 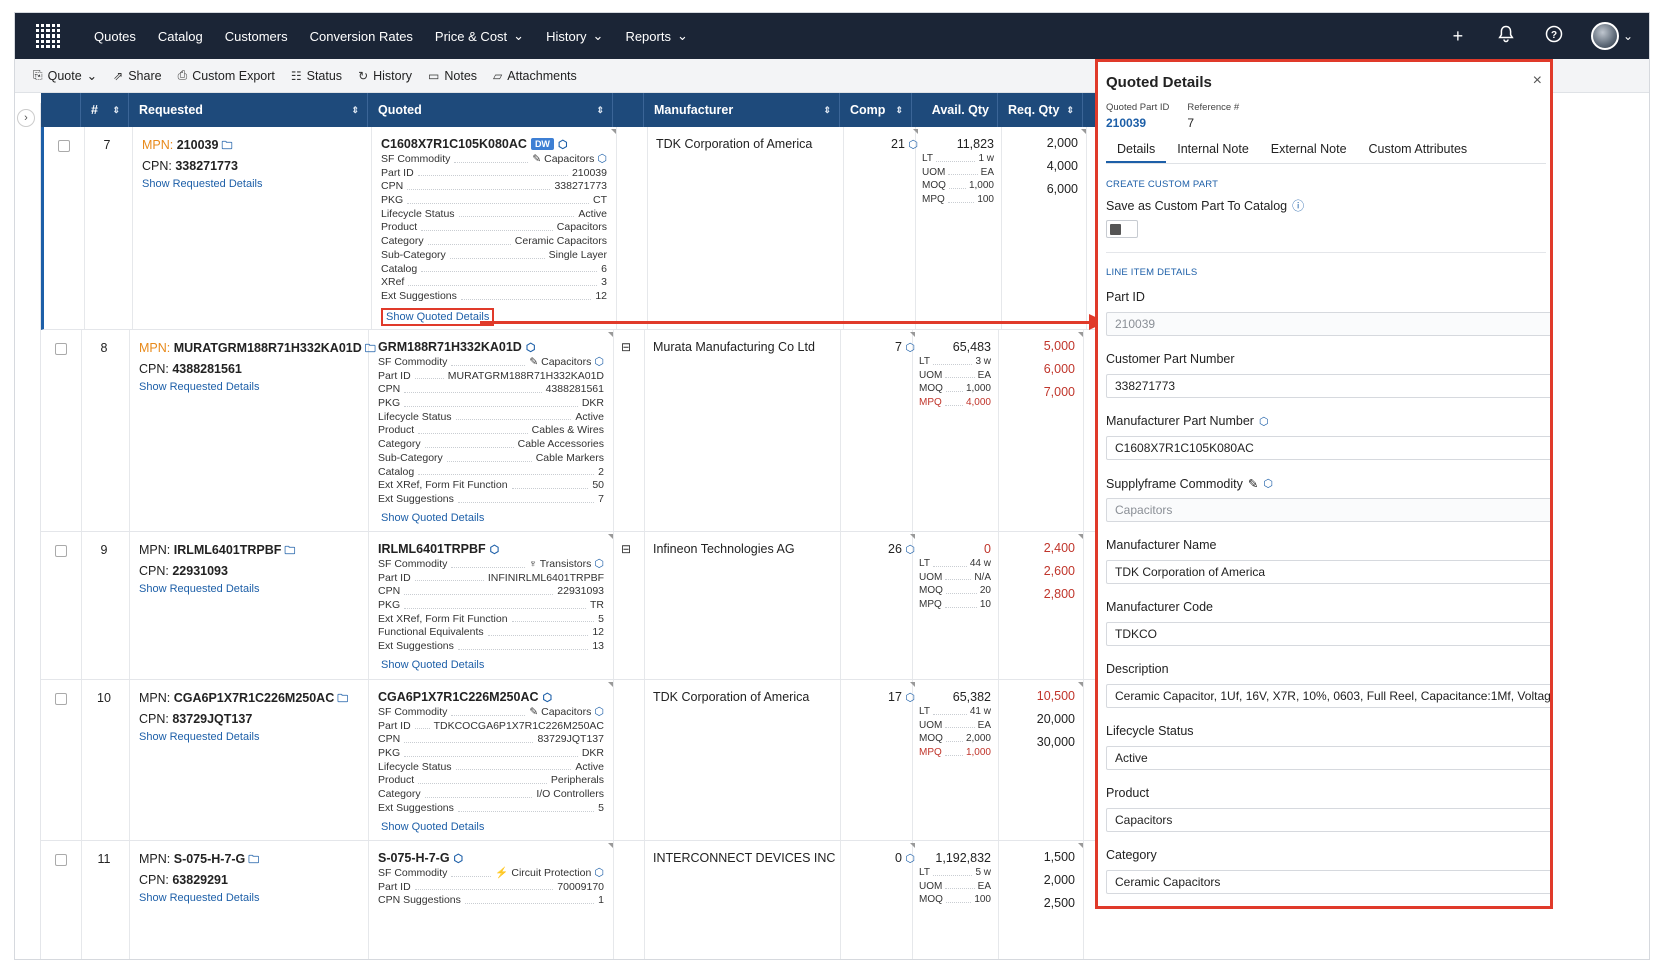 I want to click on history-button: ↻ History, so click(x=385, y=76).